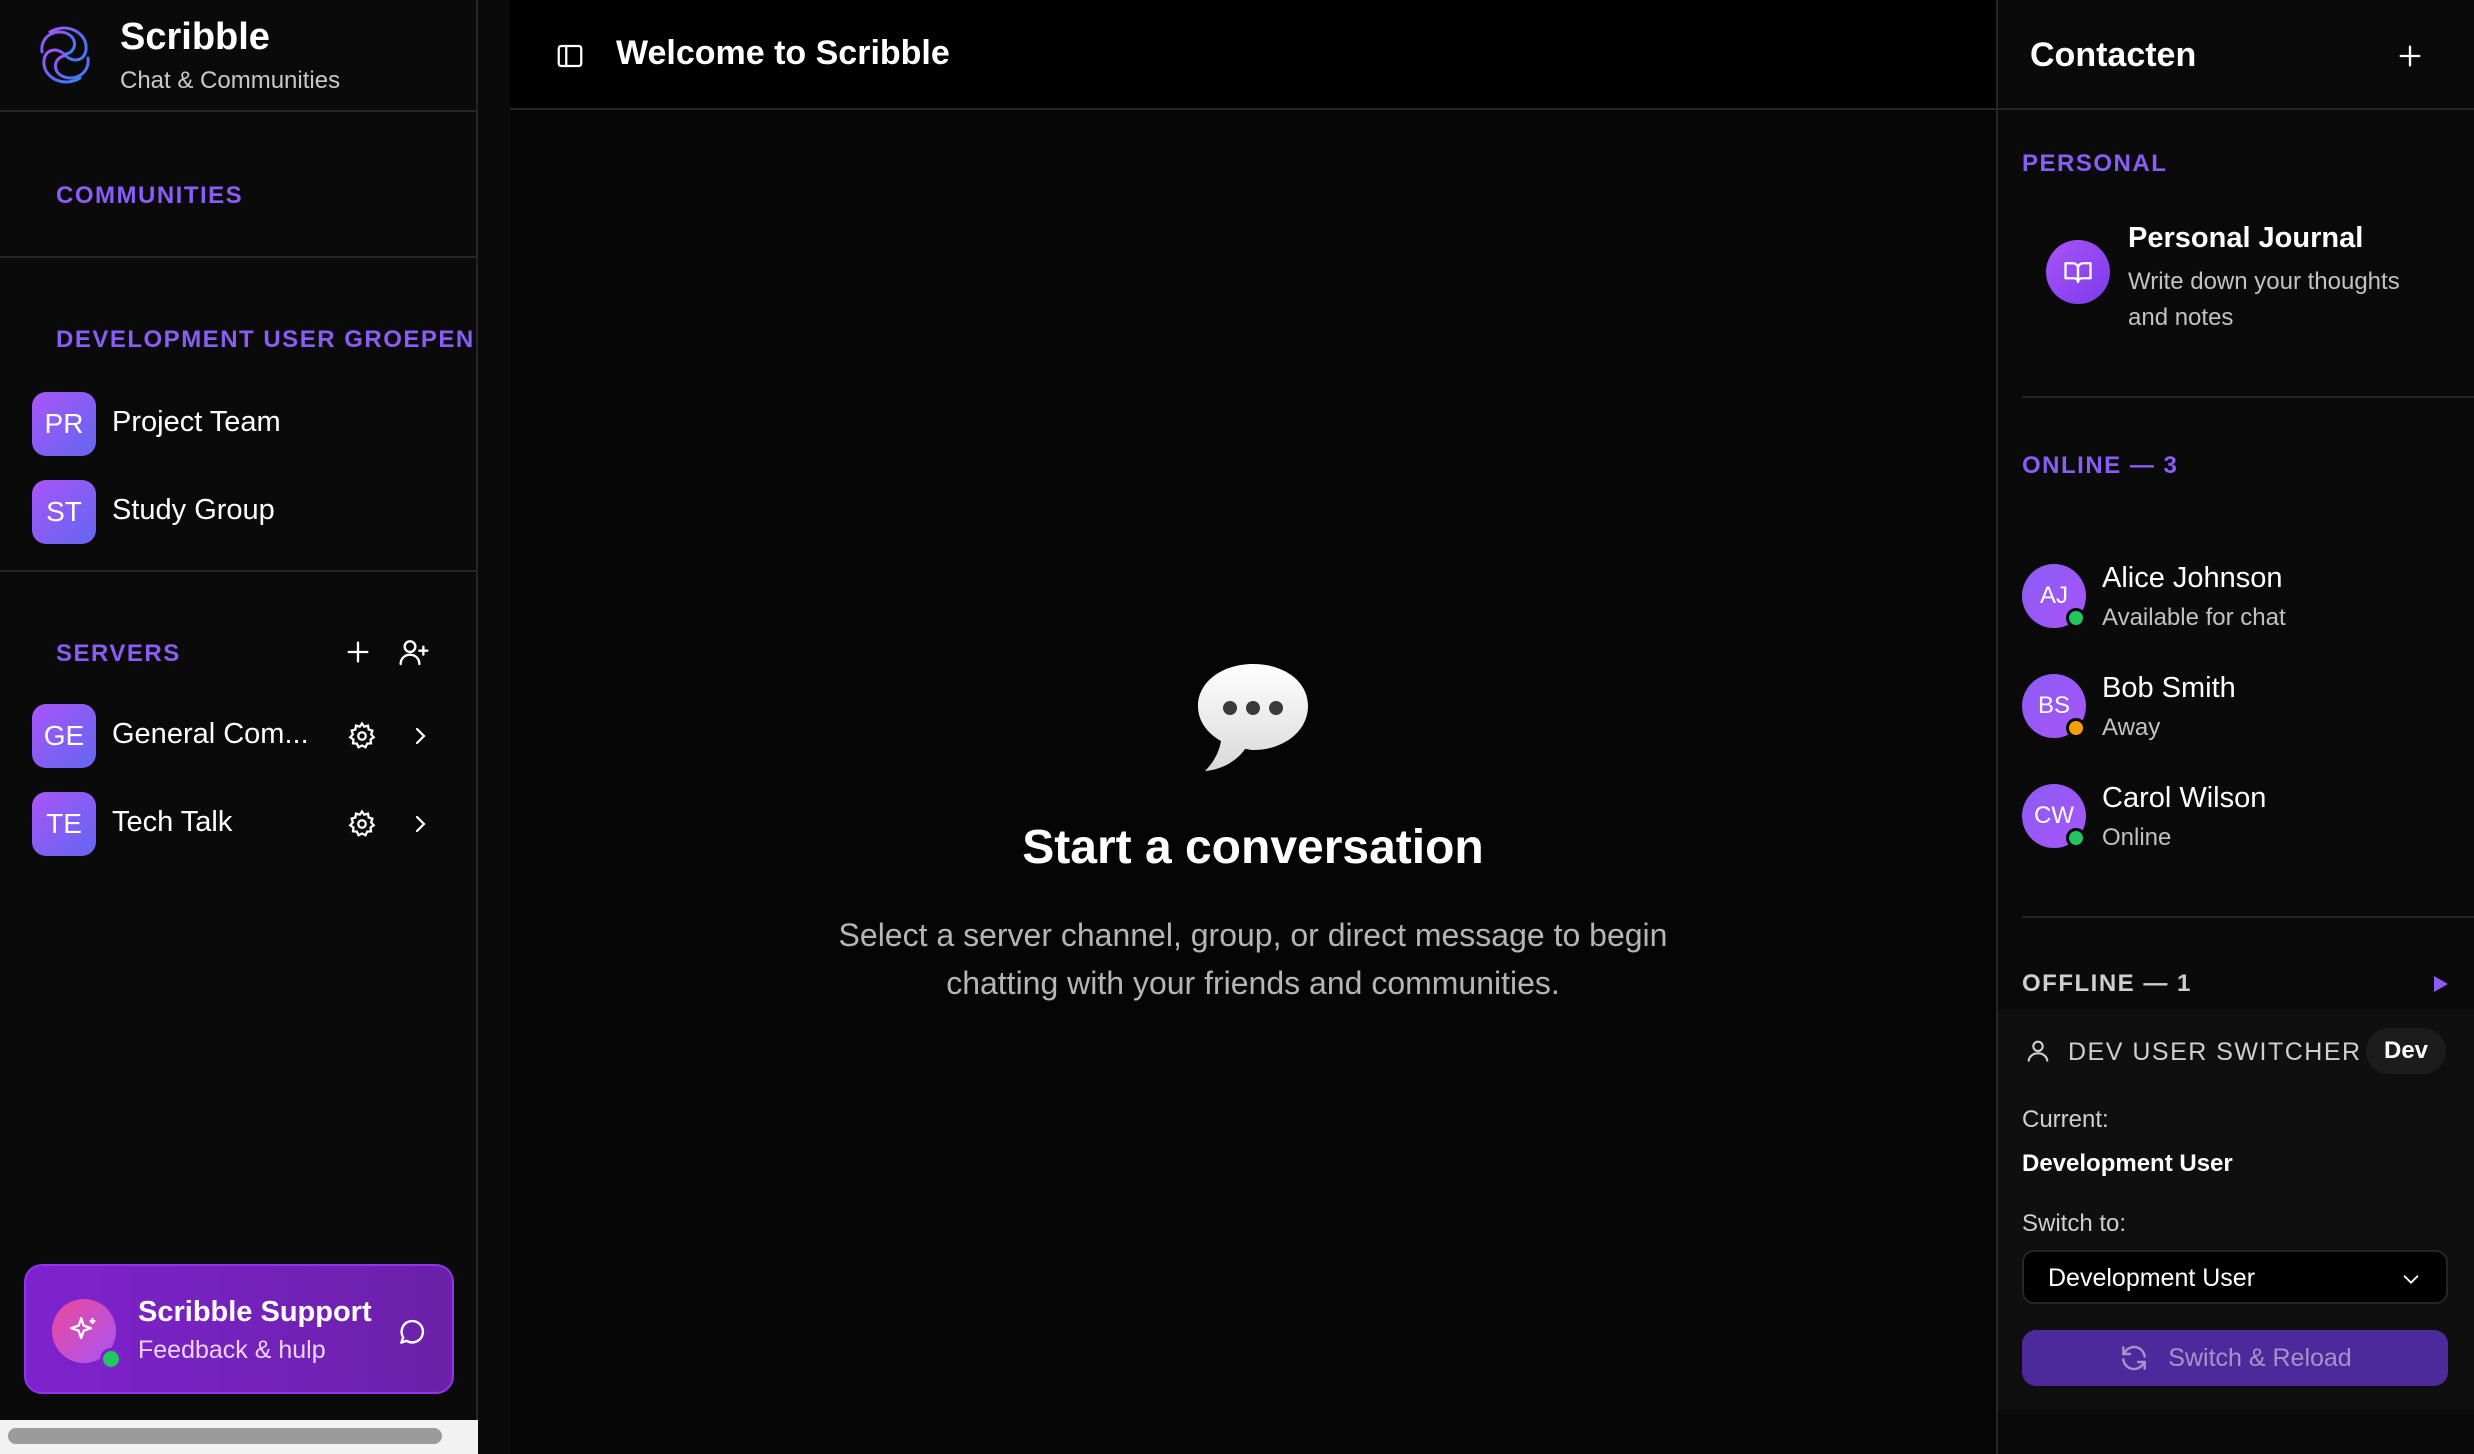 The width and height of the screenshot is (2474, 1454). Describe the element at coordinates (2411, 1279) in the screenshot. I see `chevron-down-icon` at that location.